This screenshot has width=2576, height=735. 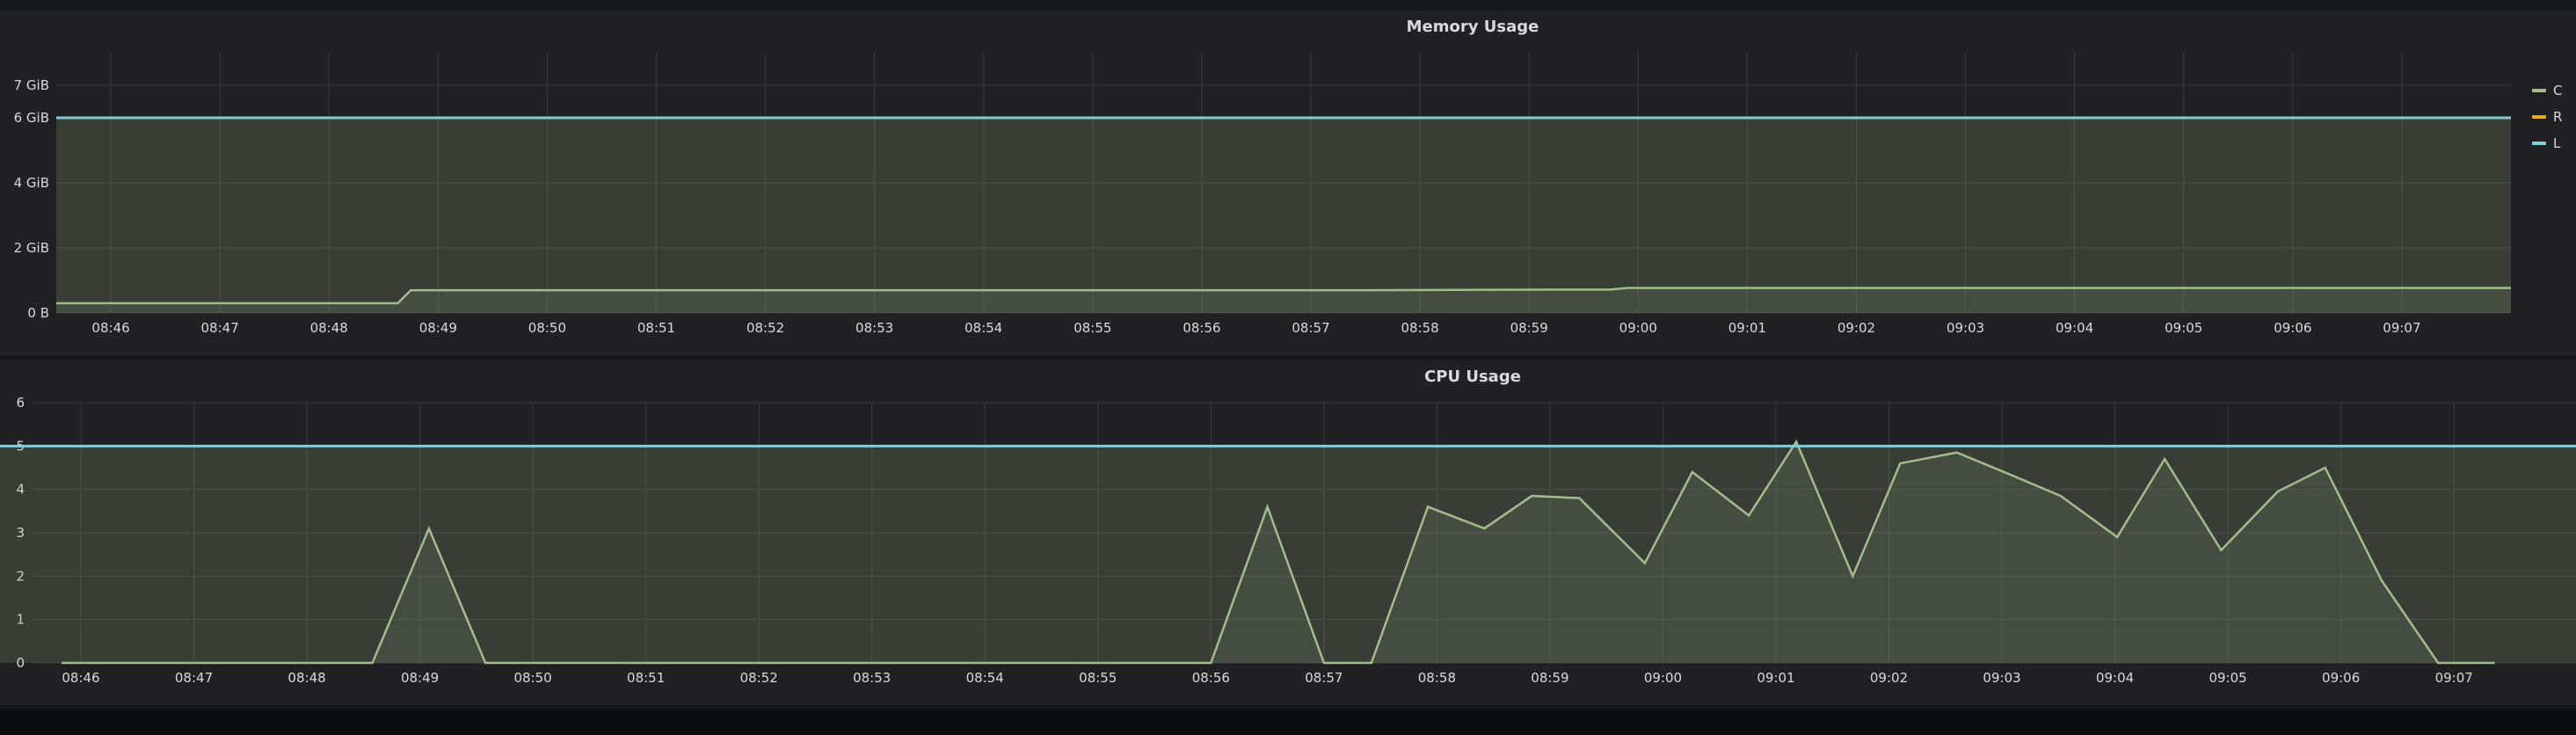 What do you see at coordinates (31, 118) in the screenshot?
I see `y-tick-label: 6 GiB` at bounding box center [31, 118].